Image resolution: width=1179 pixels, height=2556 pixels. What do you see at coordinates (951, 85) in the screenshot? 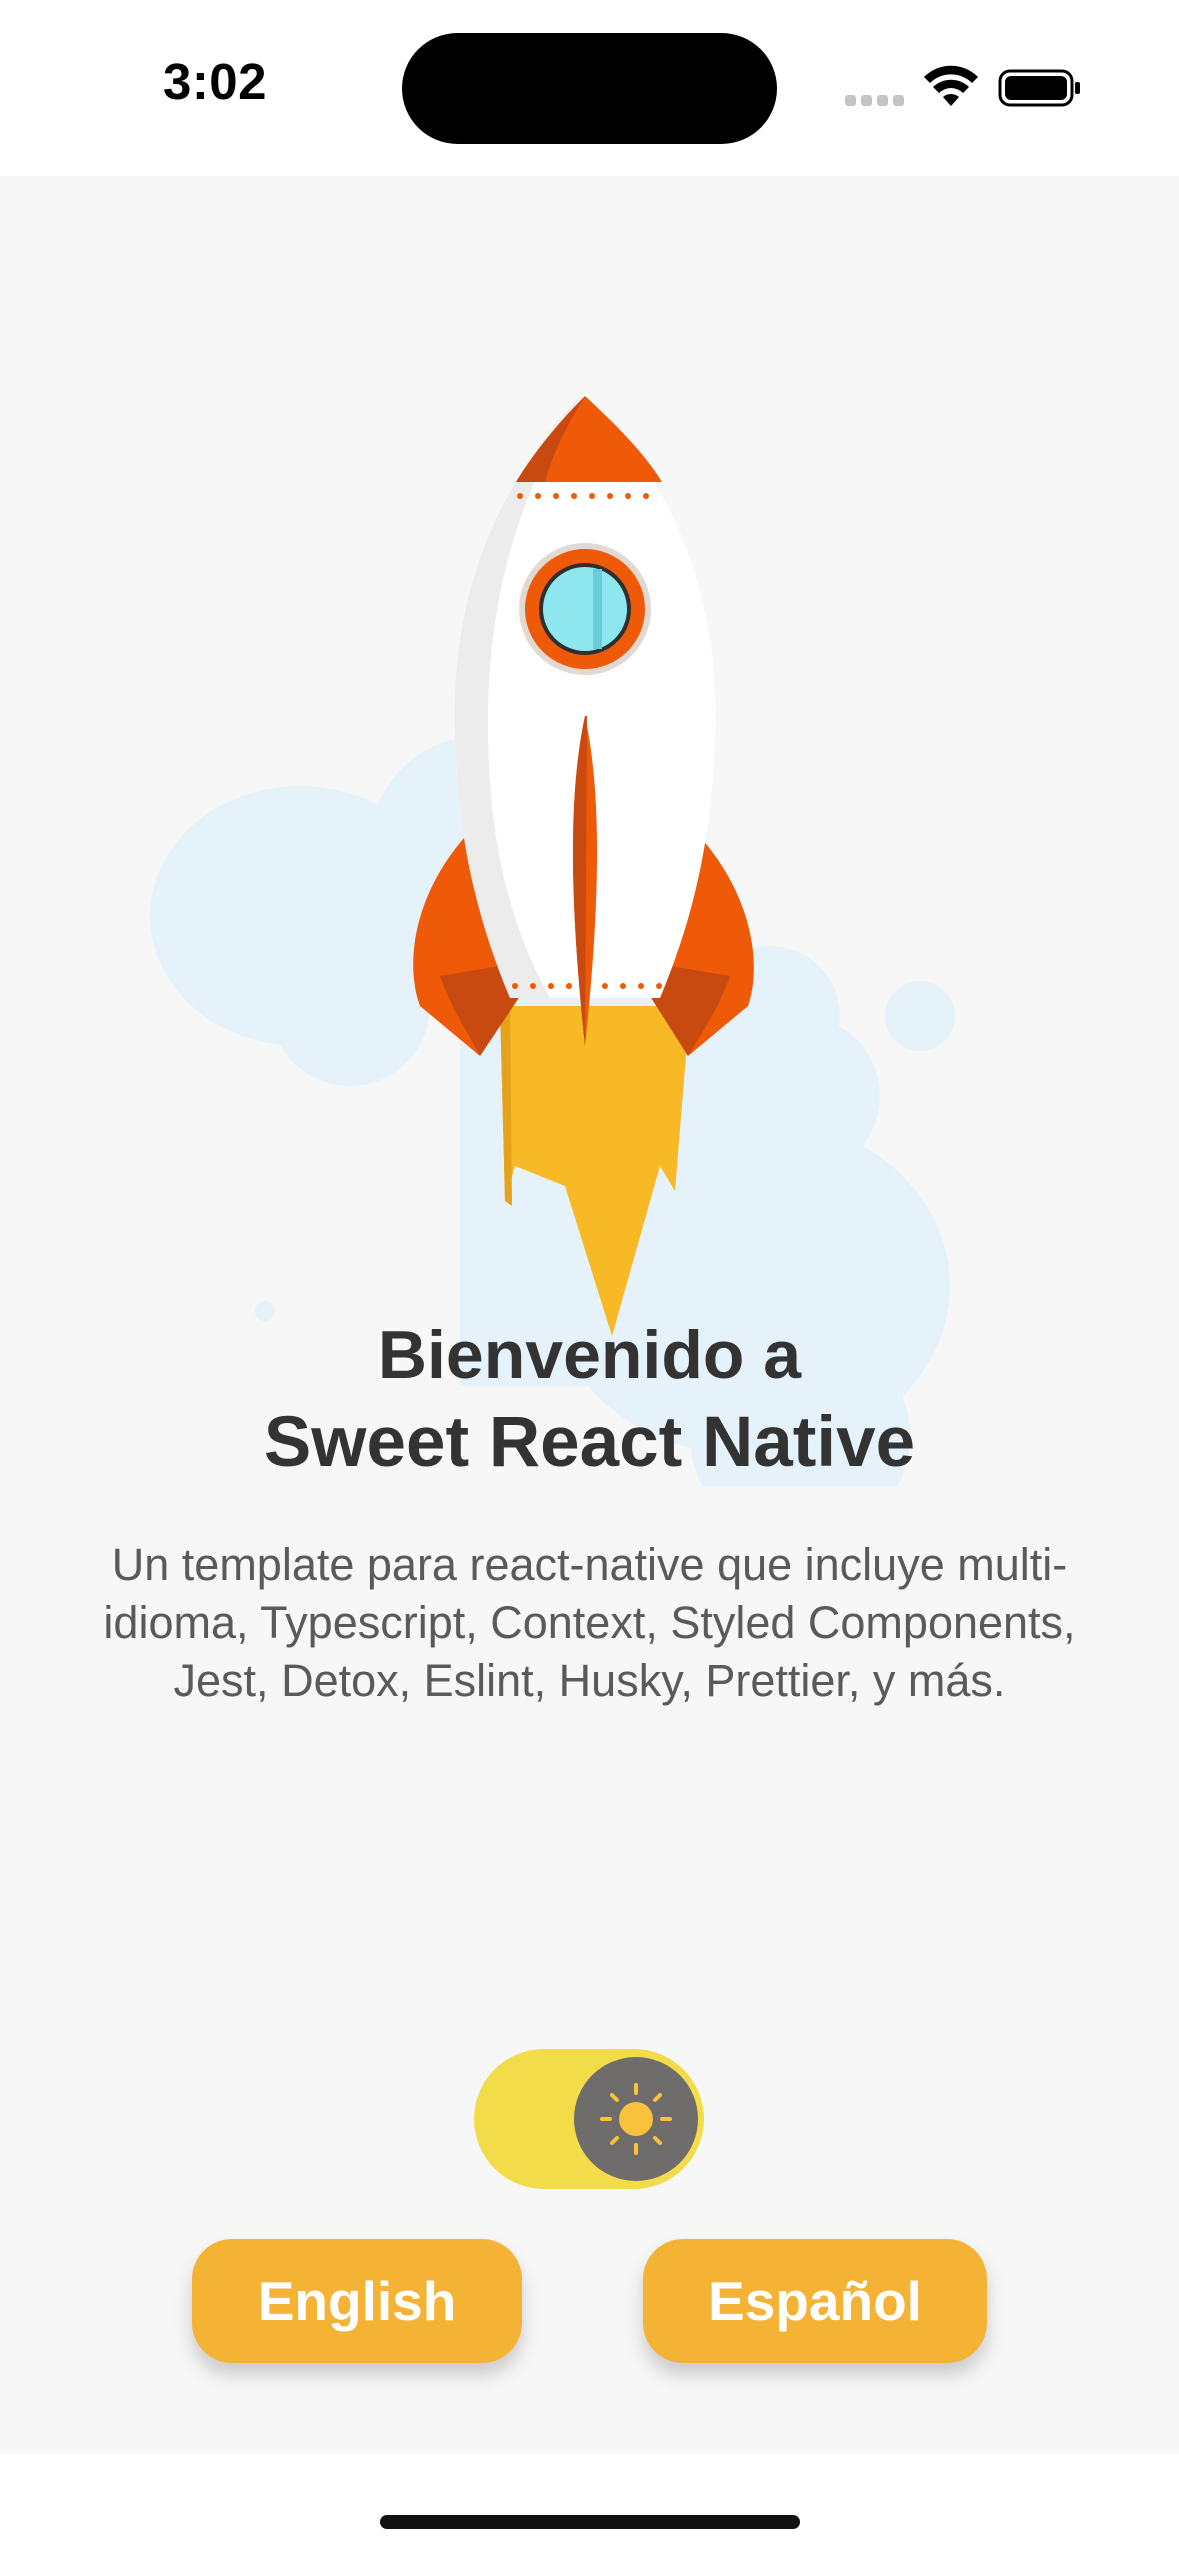
I see `wifi-icon` at bounding box center [951, 85].